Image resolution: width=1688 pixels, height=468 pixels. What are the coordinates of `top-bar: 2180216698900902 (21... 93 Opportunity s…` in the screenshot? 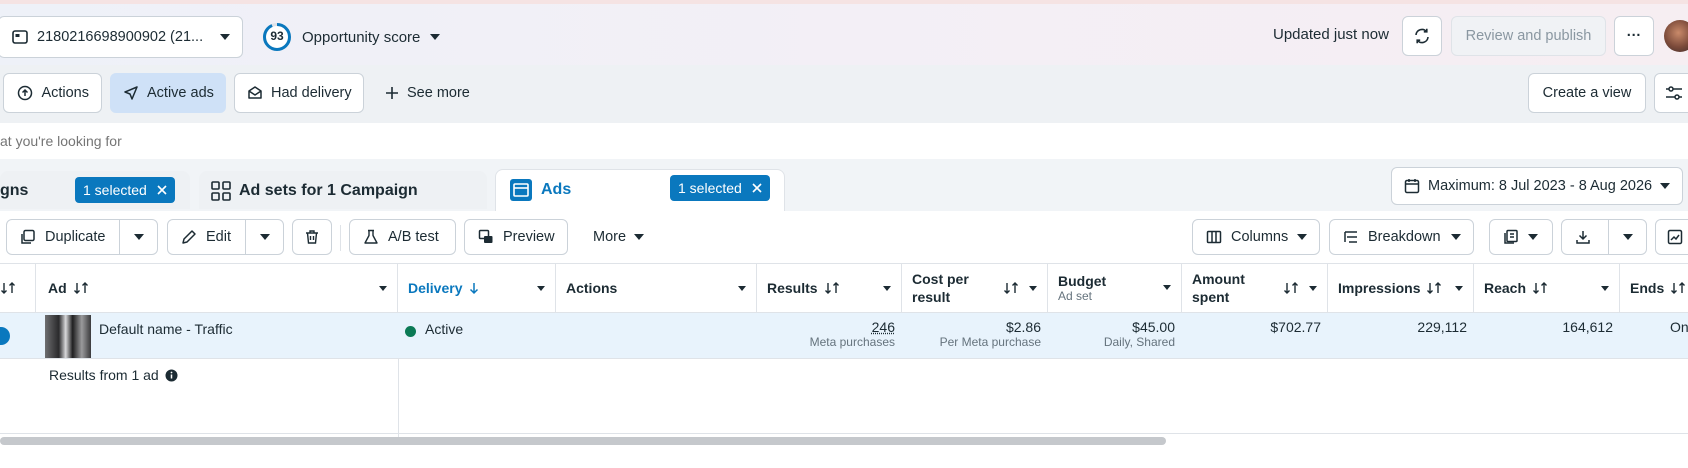 It's located at (844, 32).